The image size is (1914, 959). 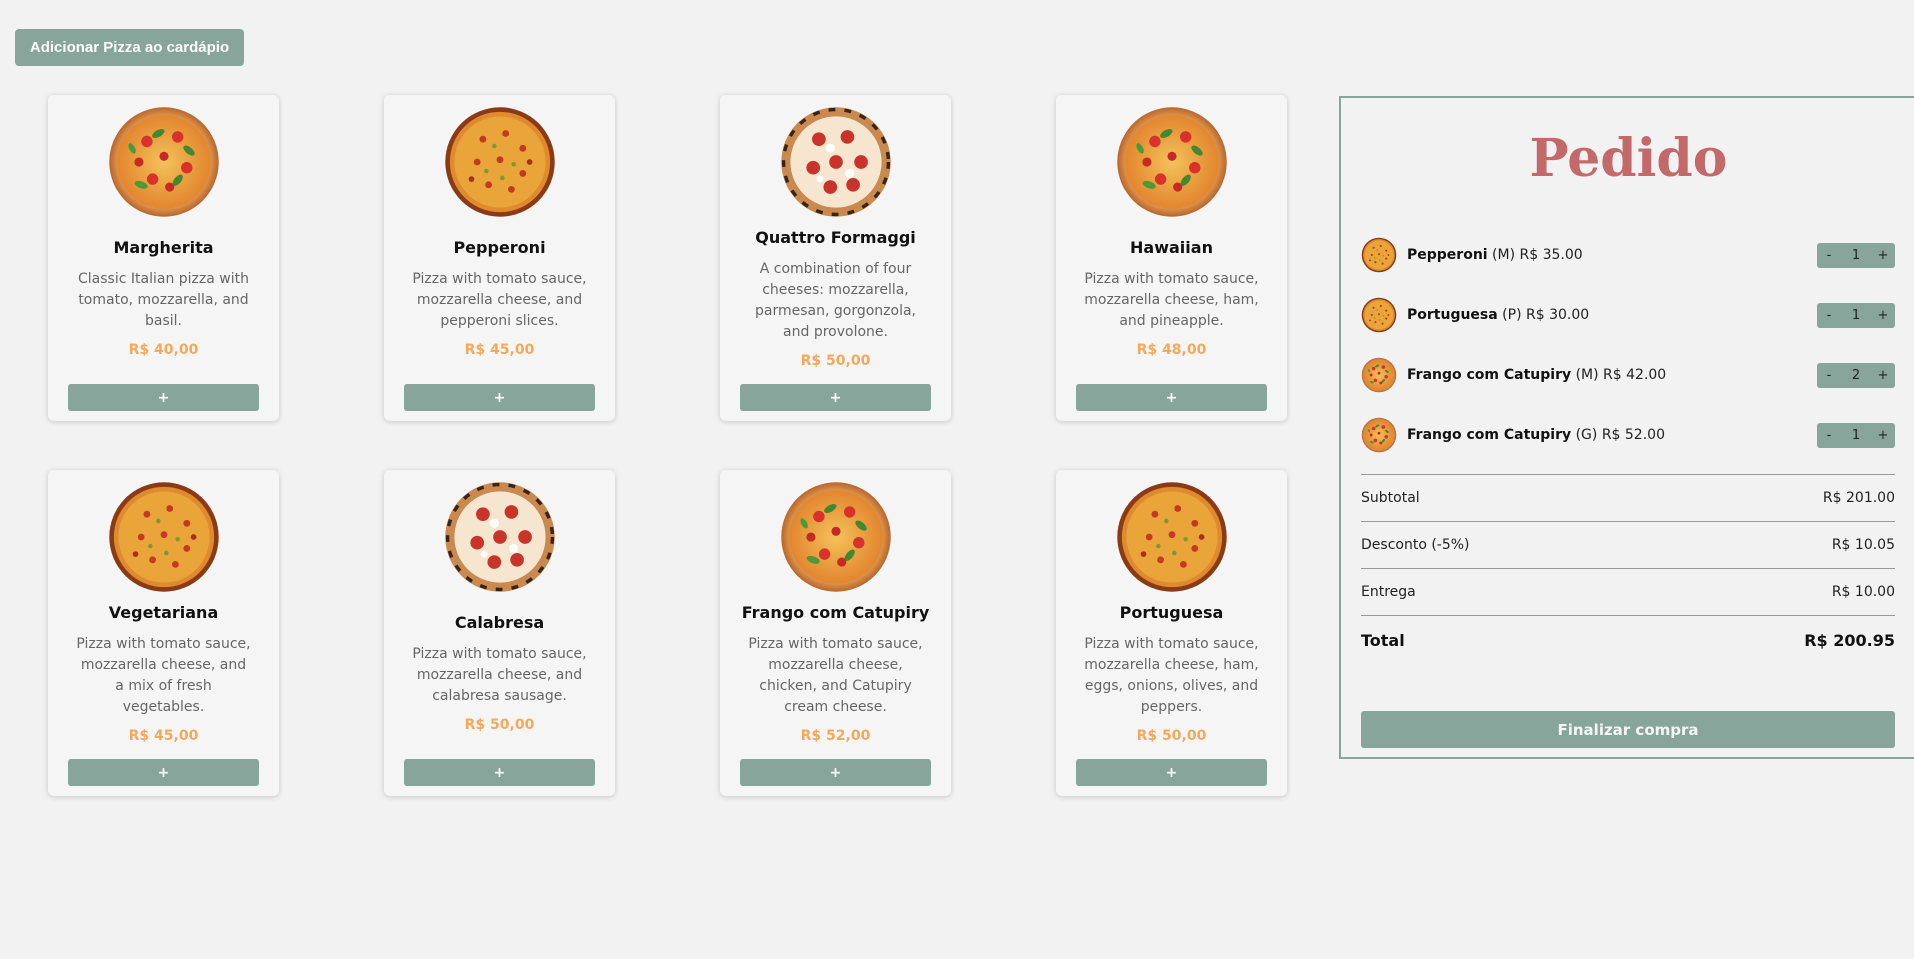 I want to click on total-value: R$ 200.95, so click(x=1849, y=640).